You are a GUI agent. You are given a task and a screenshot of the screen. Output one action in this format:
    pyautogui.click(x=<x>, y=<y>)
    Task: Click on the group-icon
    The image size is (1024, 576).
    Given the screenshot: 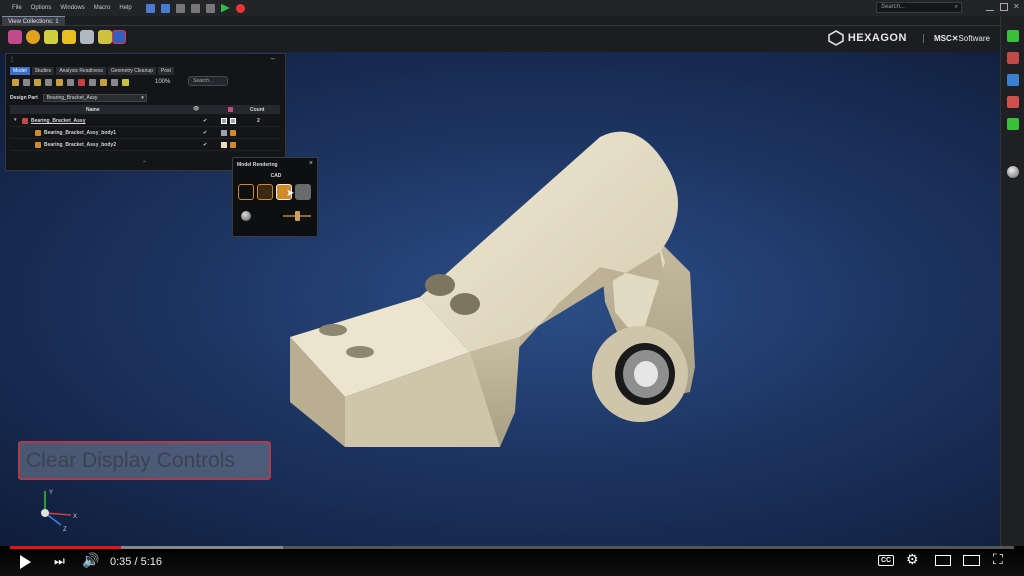 What is the action you would take?
    pyautogui.click(x=59, y=82)
    